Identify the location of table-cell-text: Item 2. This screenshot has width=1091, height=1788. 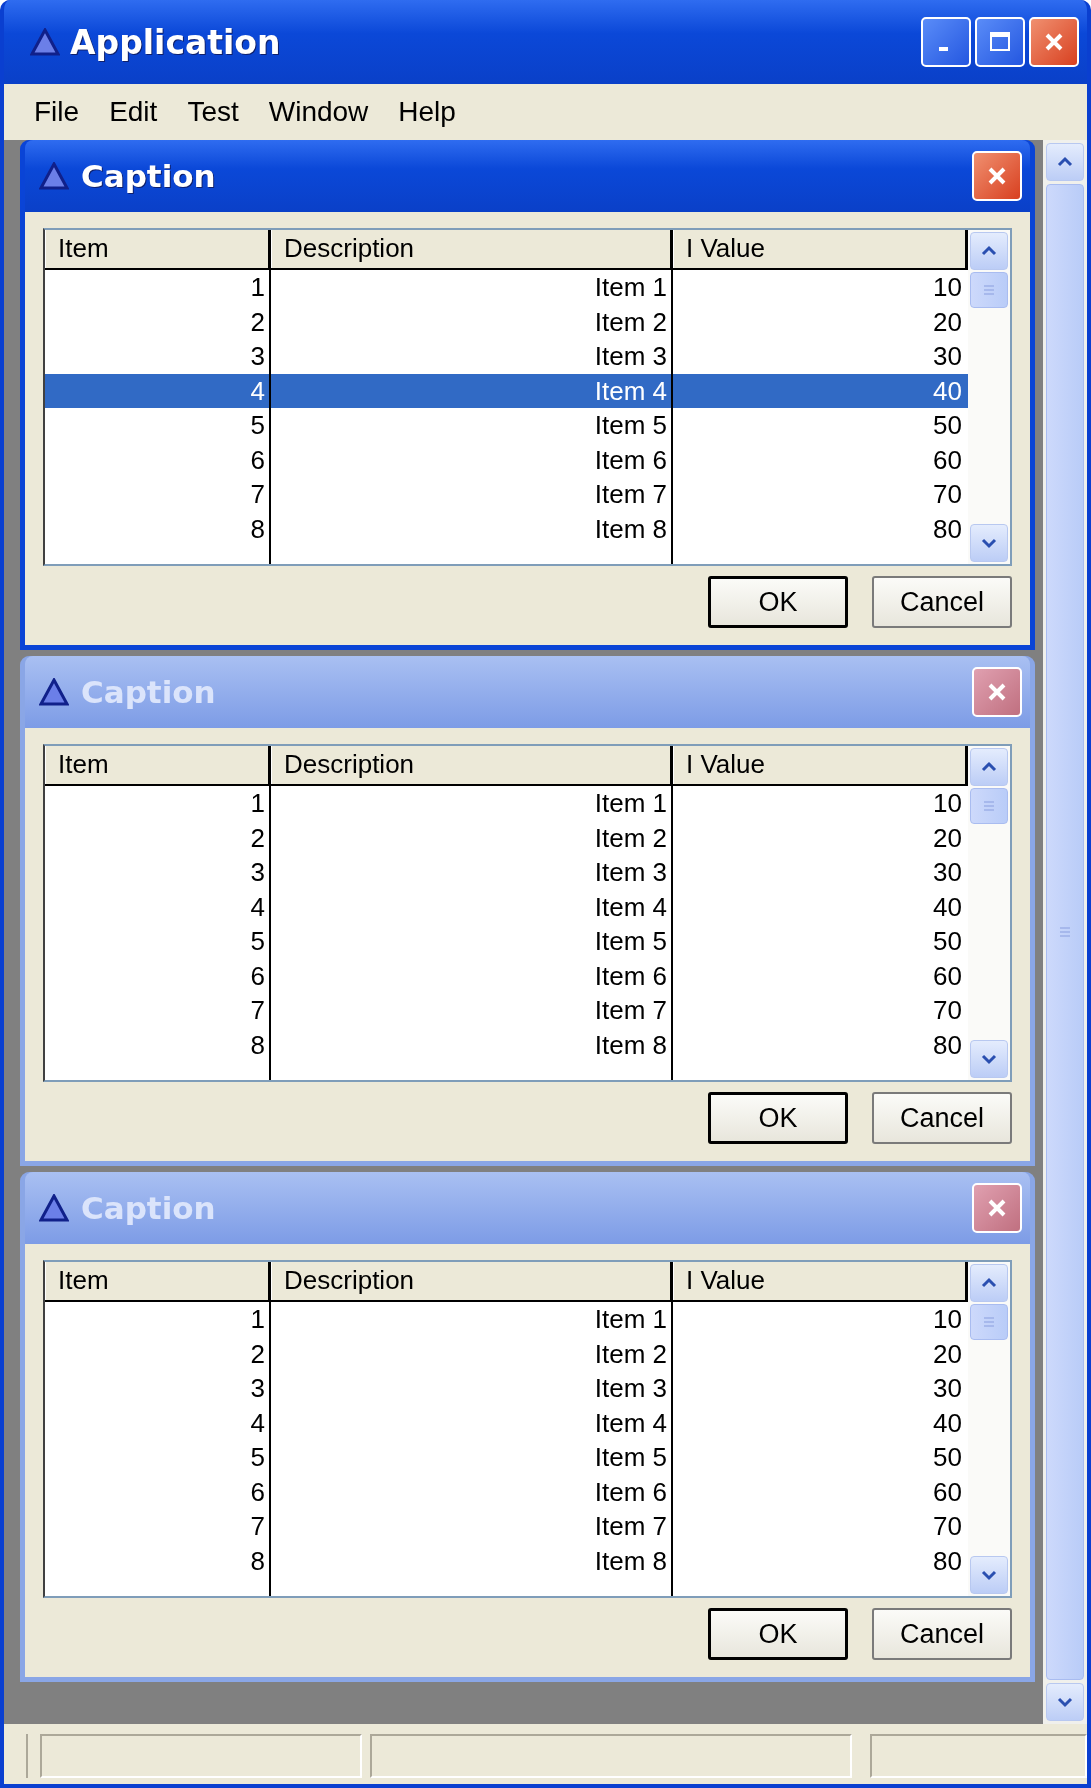
(630, 838).